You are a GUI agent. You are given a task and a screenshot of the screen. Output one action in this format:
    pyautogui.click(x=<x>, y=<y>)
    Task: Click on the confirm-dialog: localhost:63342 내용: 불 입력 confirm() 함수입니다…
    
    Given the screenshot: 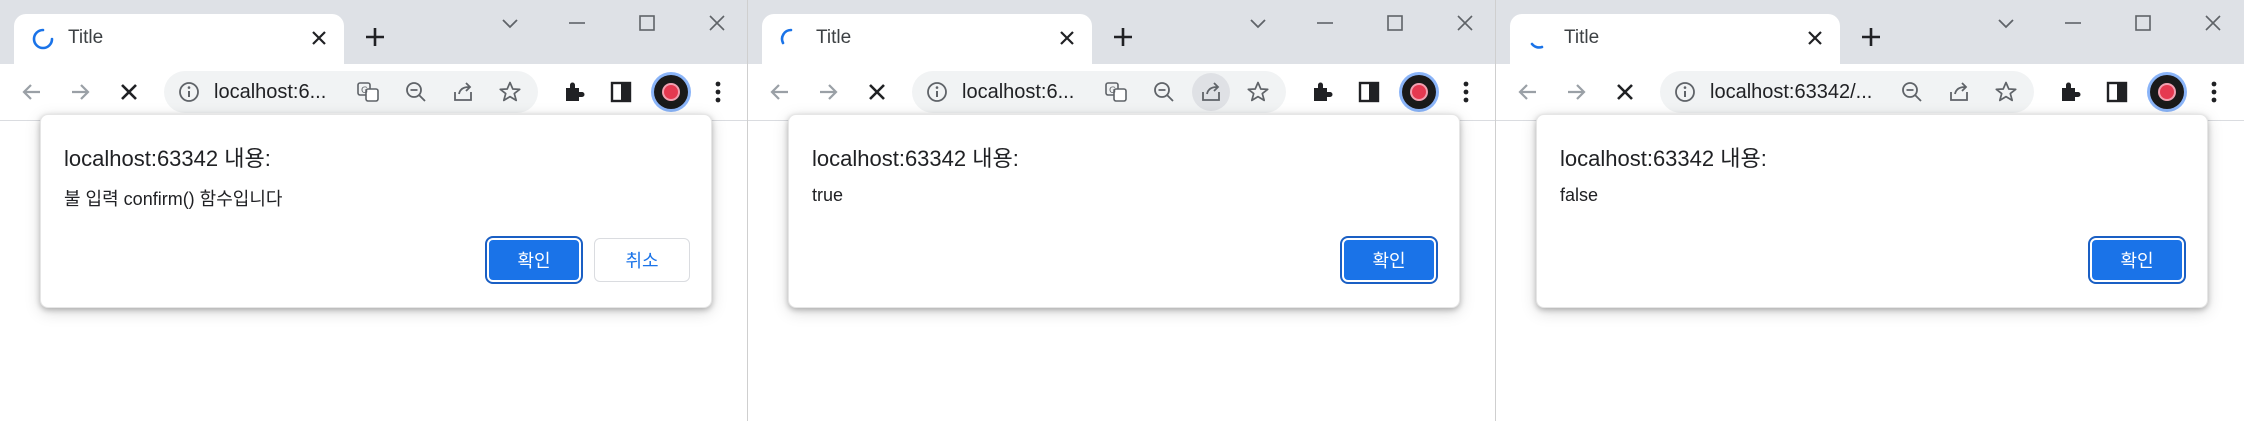 What is the action you would take?
    pyautogui.click(x=376, y=211)
    